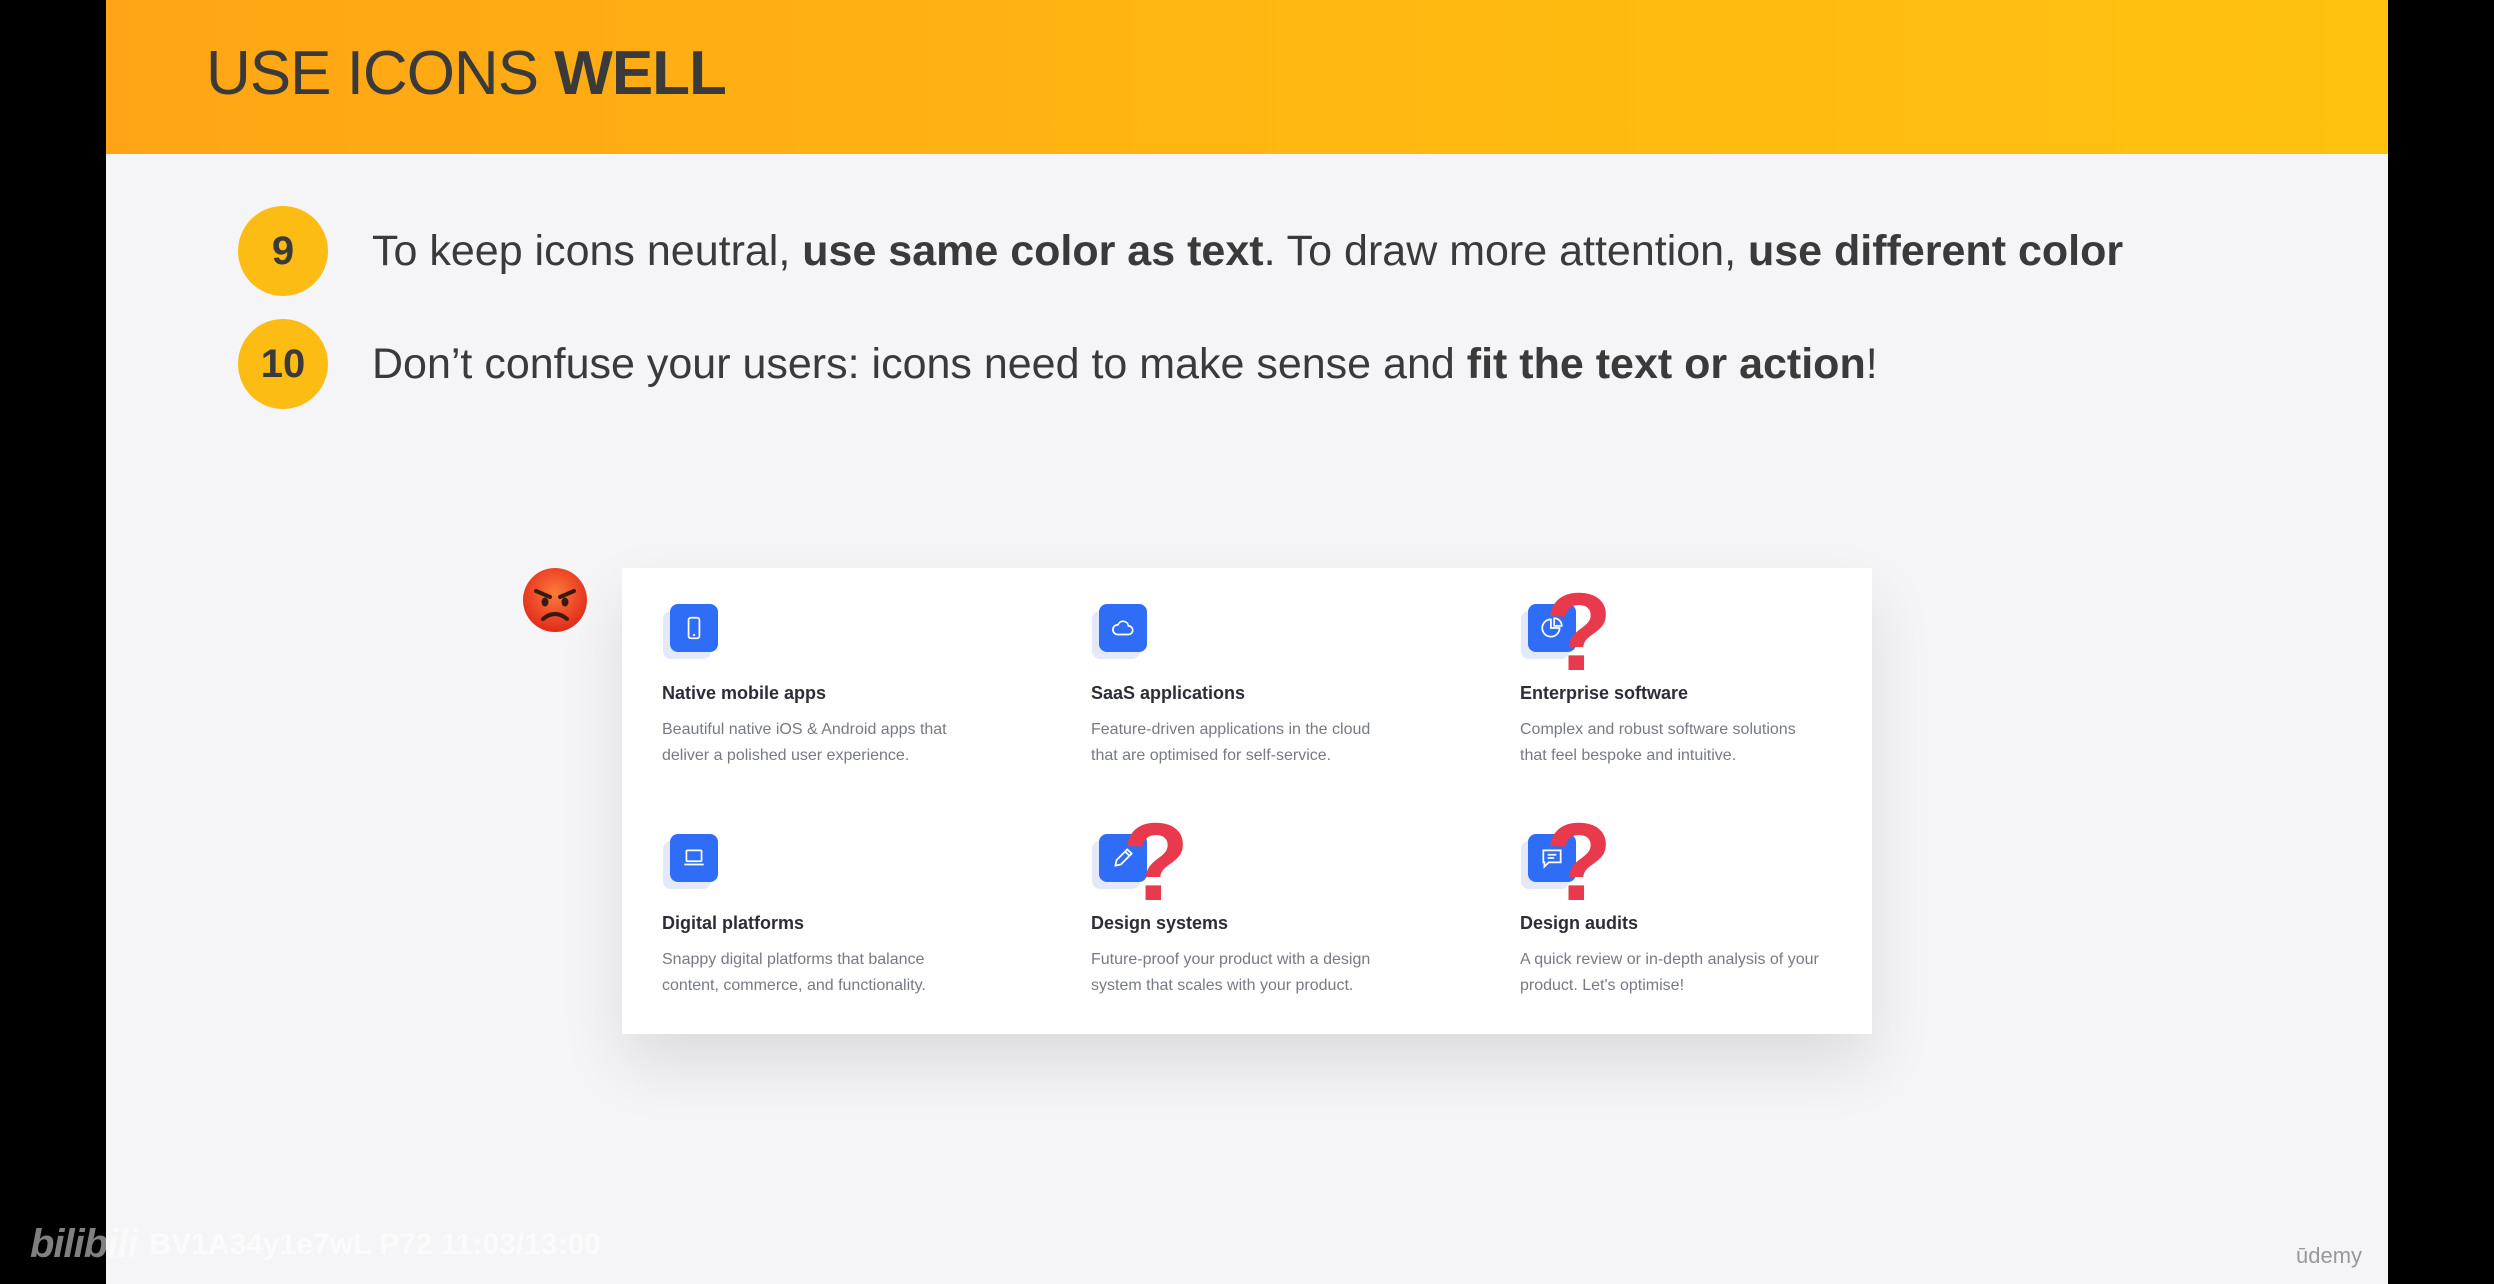 The image size is (2494, 1284). What do you see at coordinates (744, 693) in the screenshot?
I see `service-title: Native mobile apps` at bounding box center [744, 693].